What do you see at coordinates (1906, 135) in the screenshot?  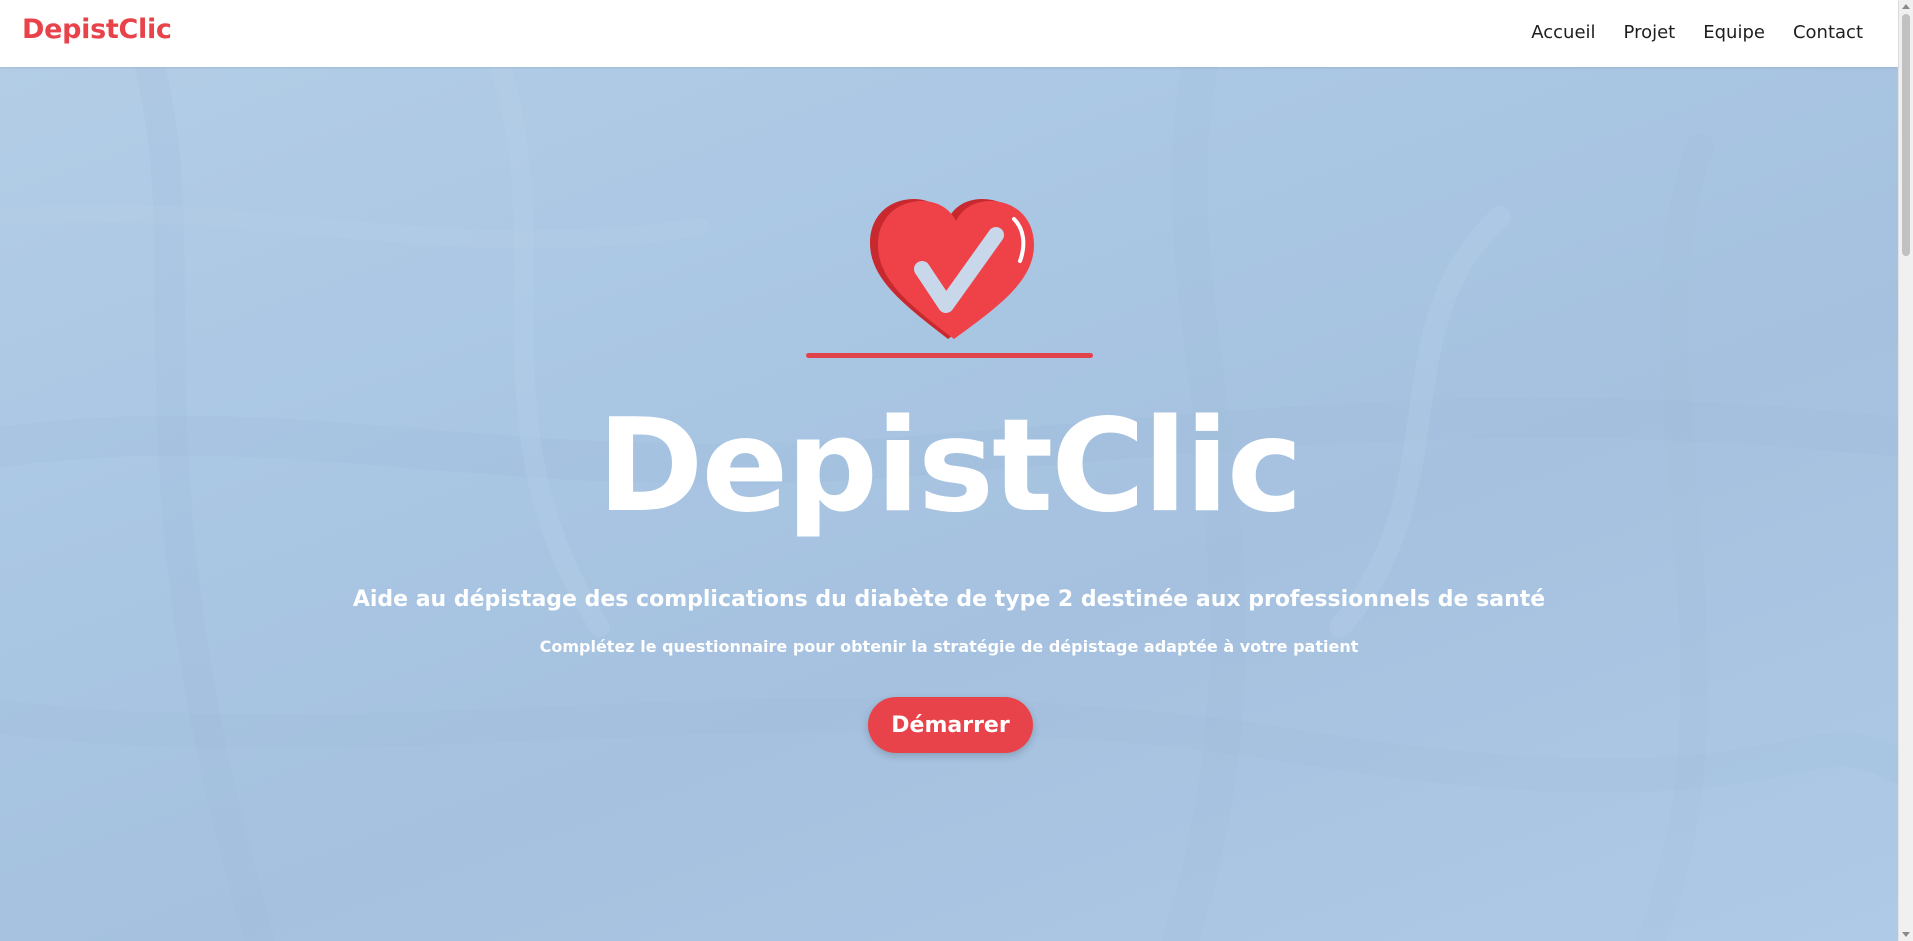 I see `scroll-thumb` at bounding box center [1906, 135].